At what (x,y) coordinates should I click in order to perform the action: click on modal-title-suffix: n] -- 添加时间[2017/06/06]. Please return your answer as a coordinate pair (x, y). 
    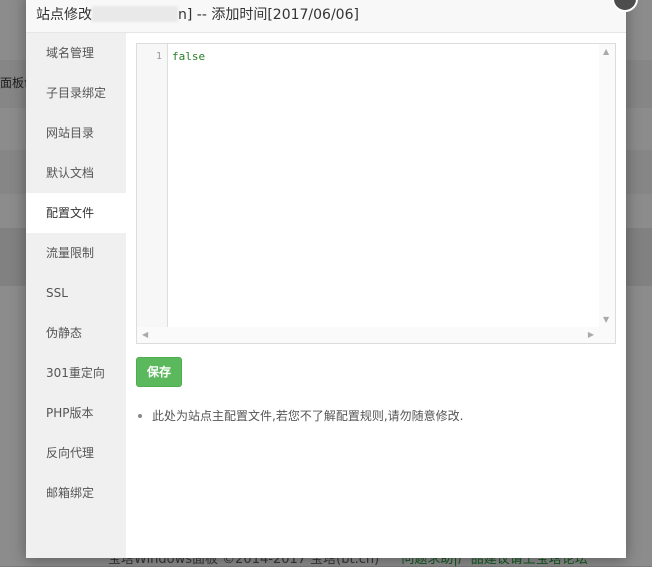
    Looking at the image, I should click on (268, 15).